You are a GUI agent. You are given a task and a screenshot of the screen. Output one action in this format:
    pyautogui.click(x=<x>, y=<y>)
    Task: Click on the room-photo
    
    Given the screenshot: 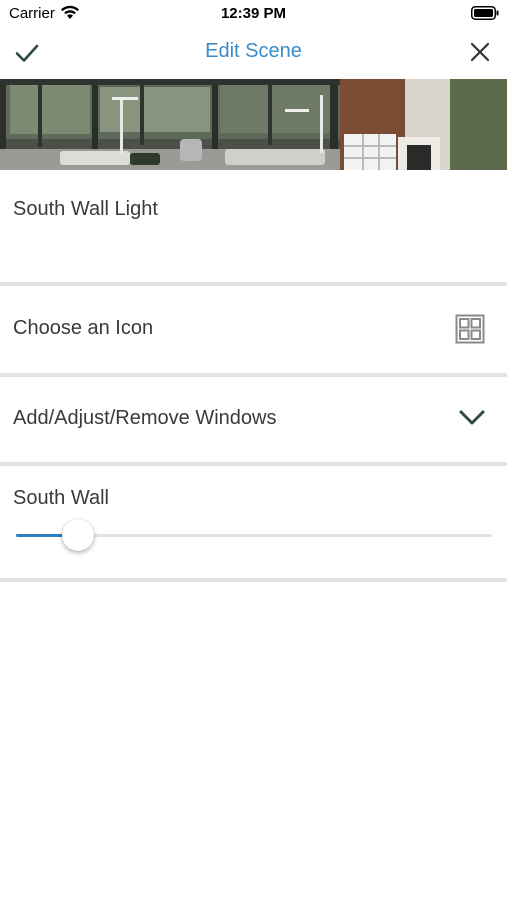 What is the action you would take?
    pyautogui.click(x=253, y=124)
    